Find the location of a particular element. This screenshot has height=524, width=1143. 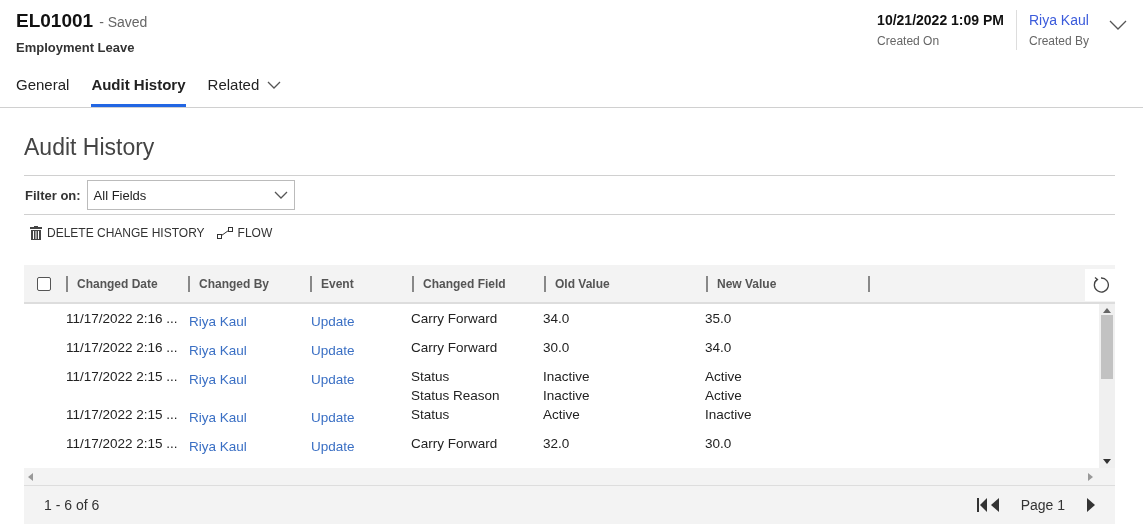

header-field-link: Riya Kaul is located at coordinates (1058, 20).